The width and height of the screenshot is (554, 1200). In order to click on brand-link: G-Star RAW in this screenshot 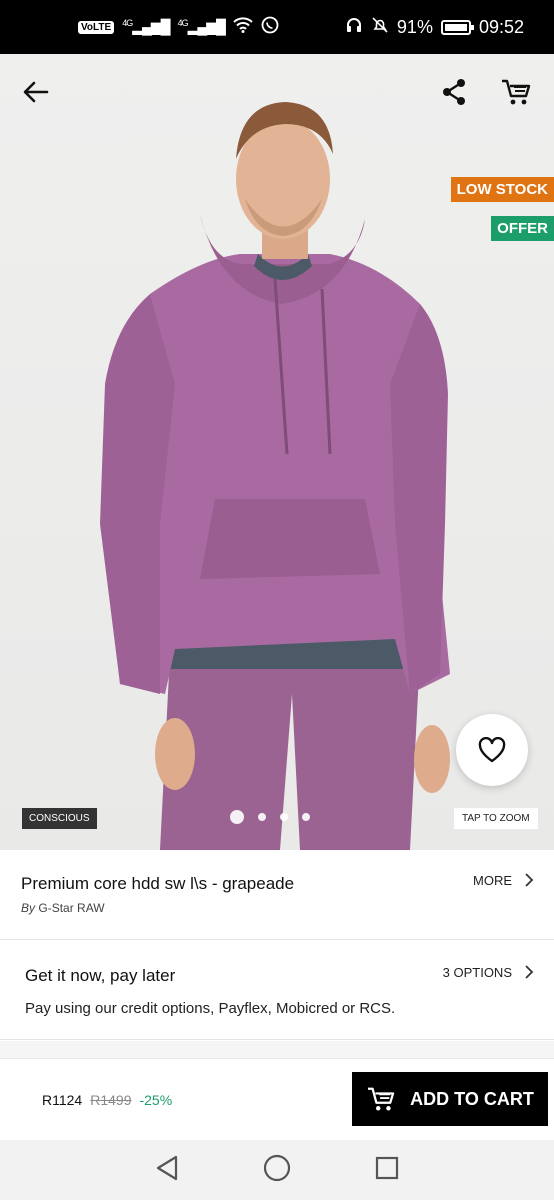, I will do `click(71, 908)`.